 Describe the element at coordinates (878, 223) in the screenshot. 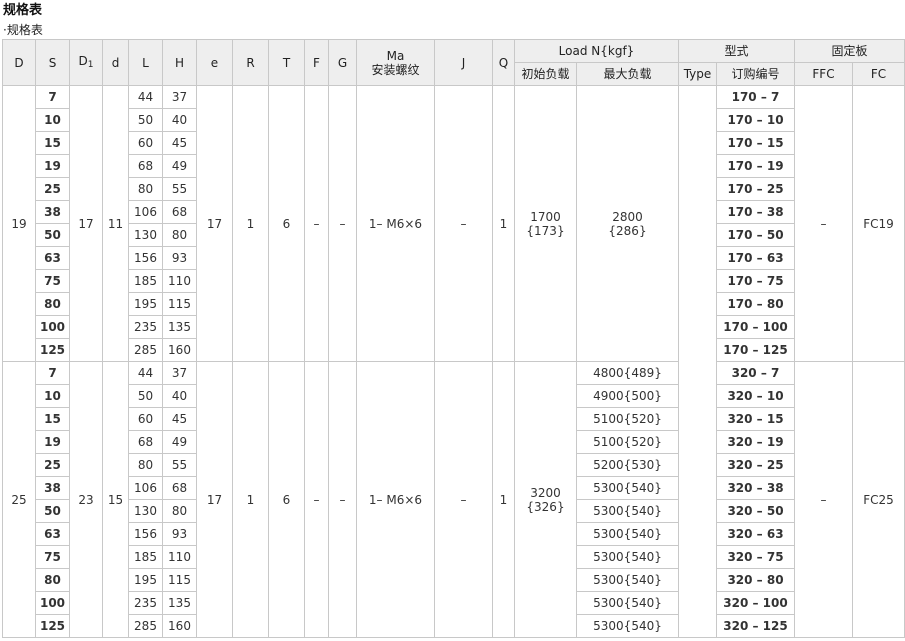

I see `cell-FC: FC19` at that location.